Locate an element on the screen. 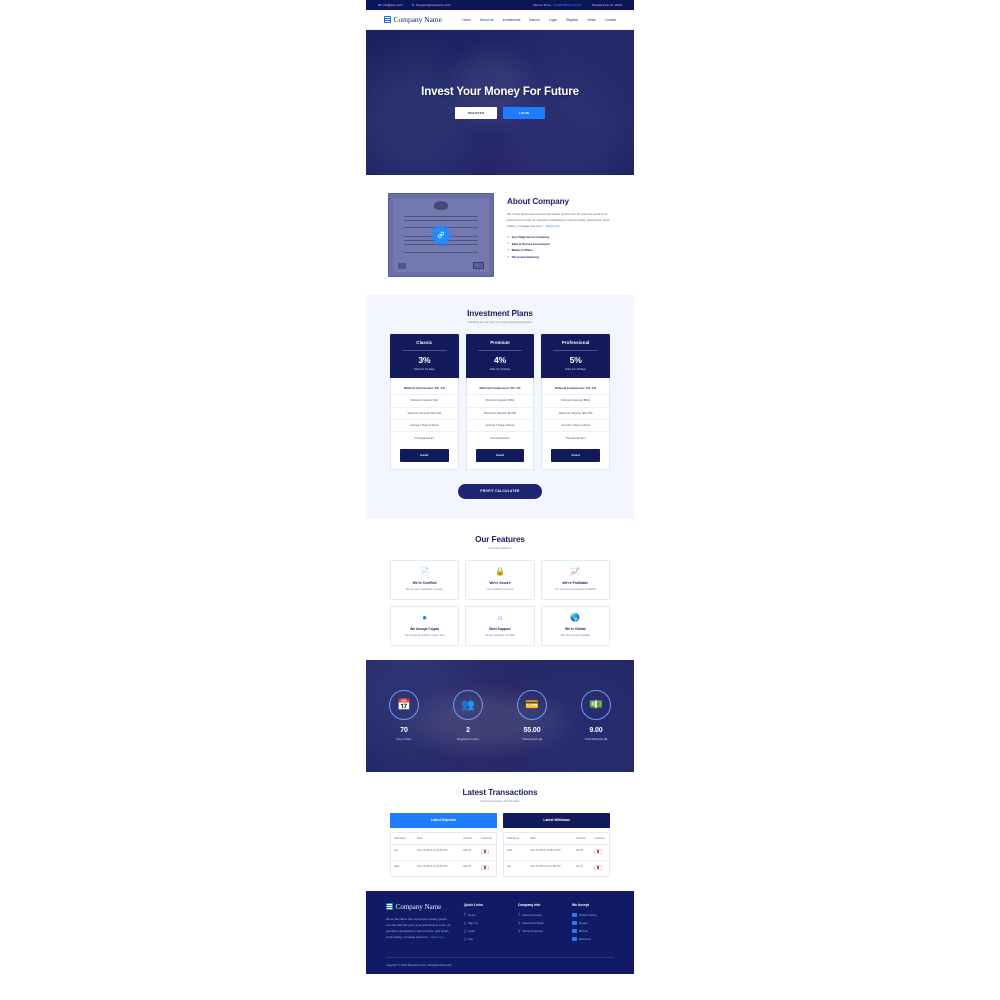 The height and width of the screenshot is (1000, 1000). tab-latest-deposits: Latest Deposits is located at coordinates (443, 820).